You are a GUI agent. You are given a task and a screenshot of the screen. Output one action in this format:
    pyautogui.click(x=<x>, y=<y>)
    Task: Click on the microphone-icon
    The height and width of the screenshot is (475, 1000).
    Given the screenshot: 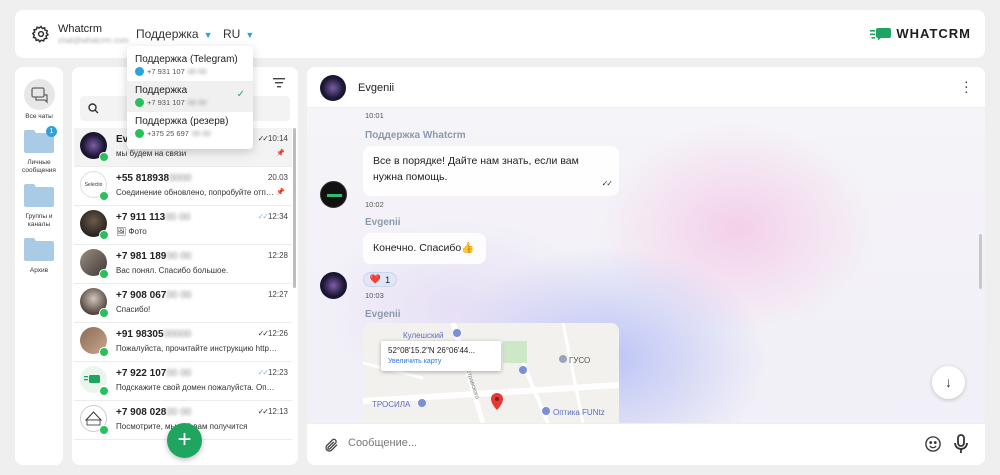 What is the action you would take?
    pyautogui.click(x=961, y=445)
    